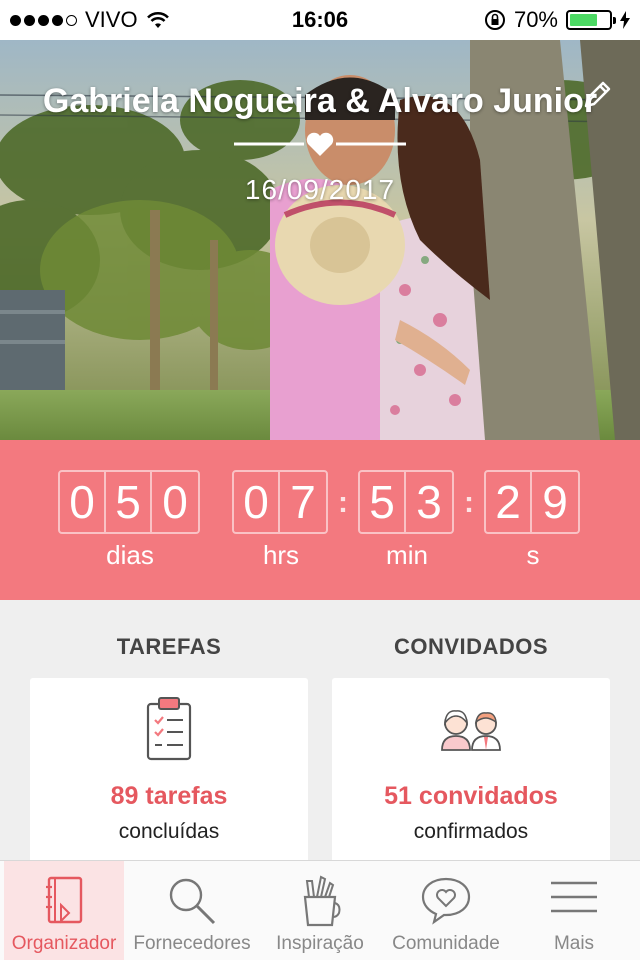  Describe the element at coordinates (192, 901) in the screenshot. I see `search-icon` at that location.